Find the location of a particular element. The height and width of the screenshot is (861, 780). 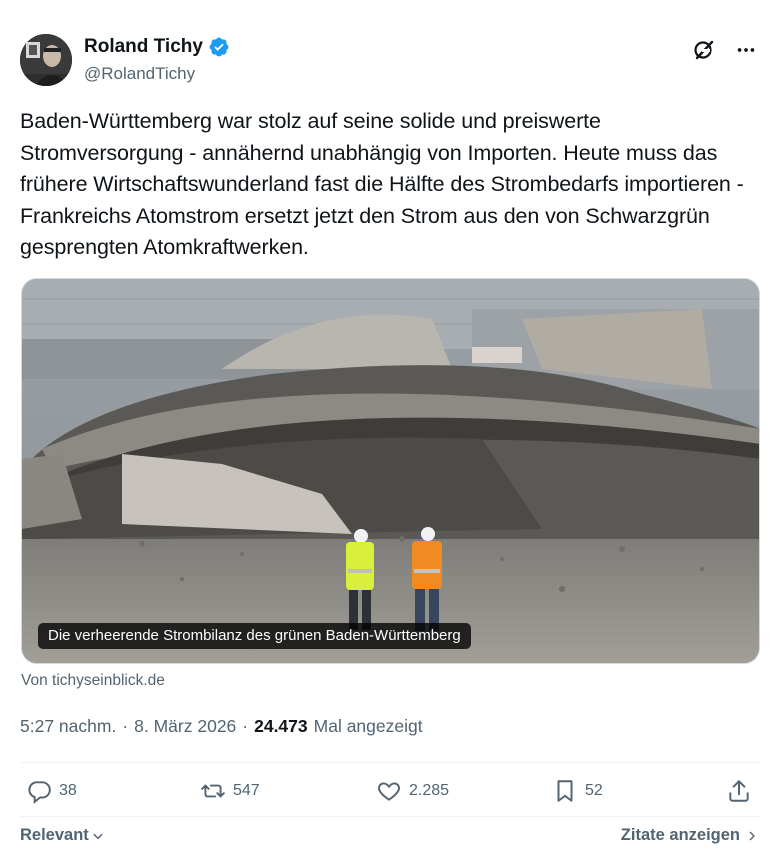

sort-dropdown: Relevant is located at coordinates (62, 835).